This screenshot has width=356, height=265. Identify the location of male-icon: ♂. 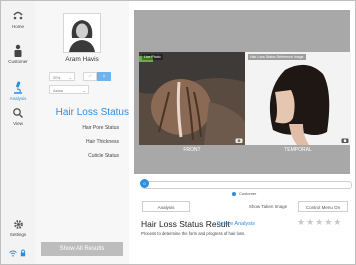
(90, 77).